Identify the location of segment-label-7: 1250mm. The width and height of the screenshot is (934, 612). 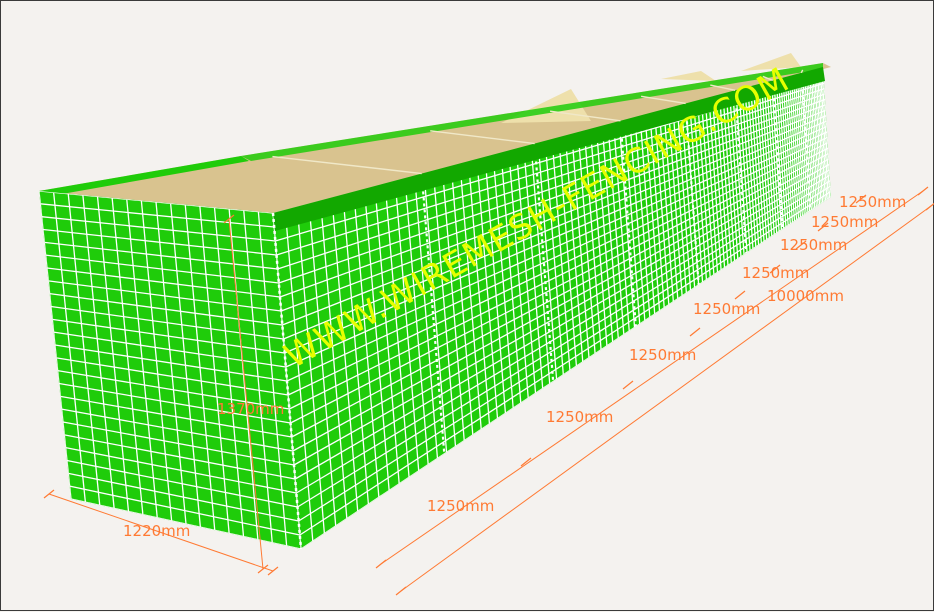
(844, 222).